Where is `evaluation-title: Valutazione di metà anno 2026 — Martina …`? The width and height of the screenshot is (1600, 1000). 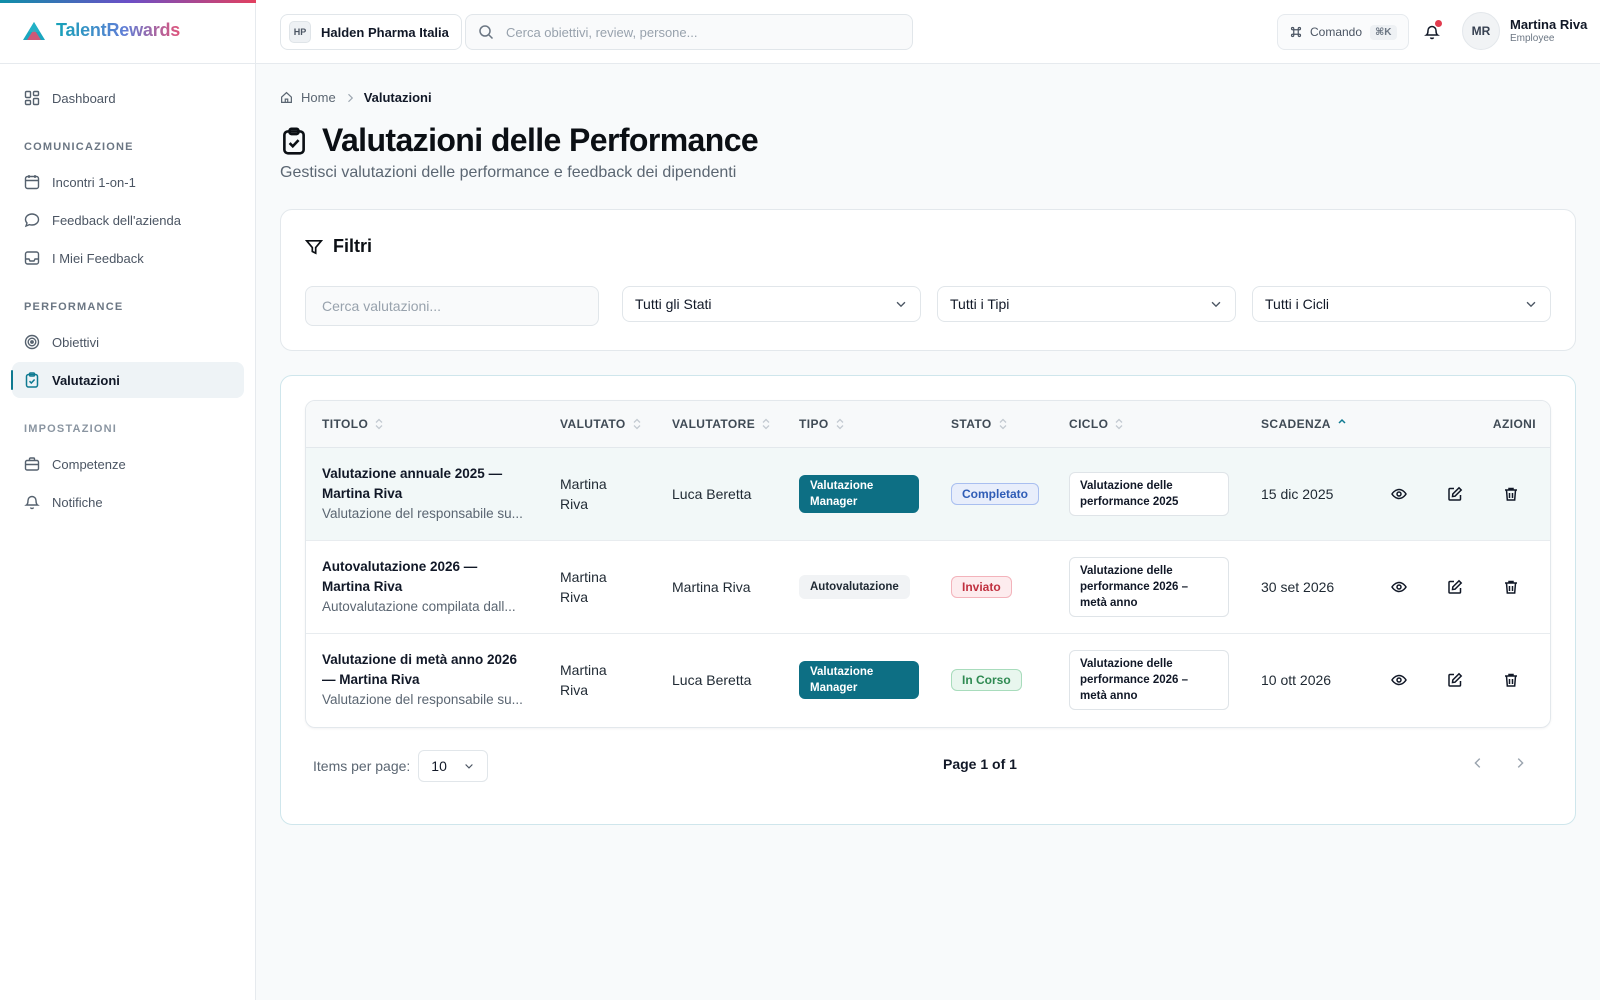 evaluation-title: Valutazione di metà anno 2026 — Martina … is located at coordinates (425, 670).